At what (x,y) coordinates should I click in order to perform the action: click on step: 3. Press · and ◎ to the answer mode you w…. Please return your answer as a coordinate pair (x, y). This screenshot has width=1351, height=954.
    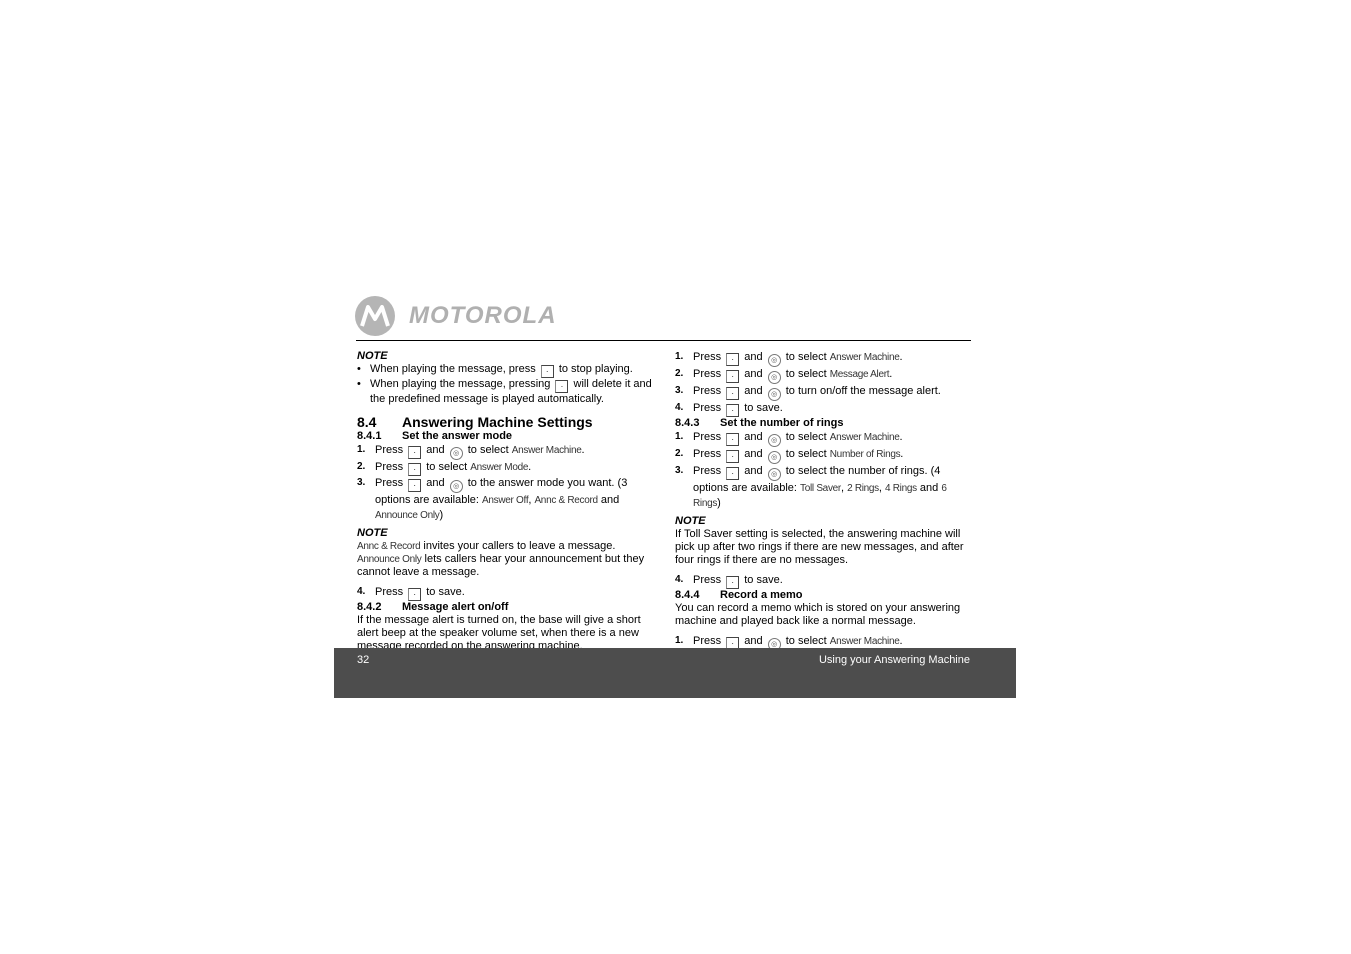
    Looking at the image, I should click on (492, 499).